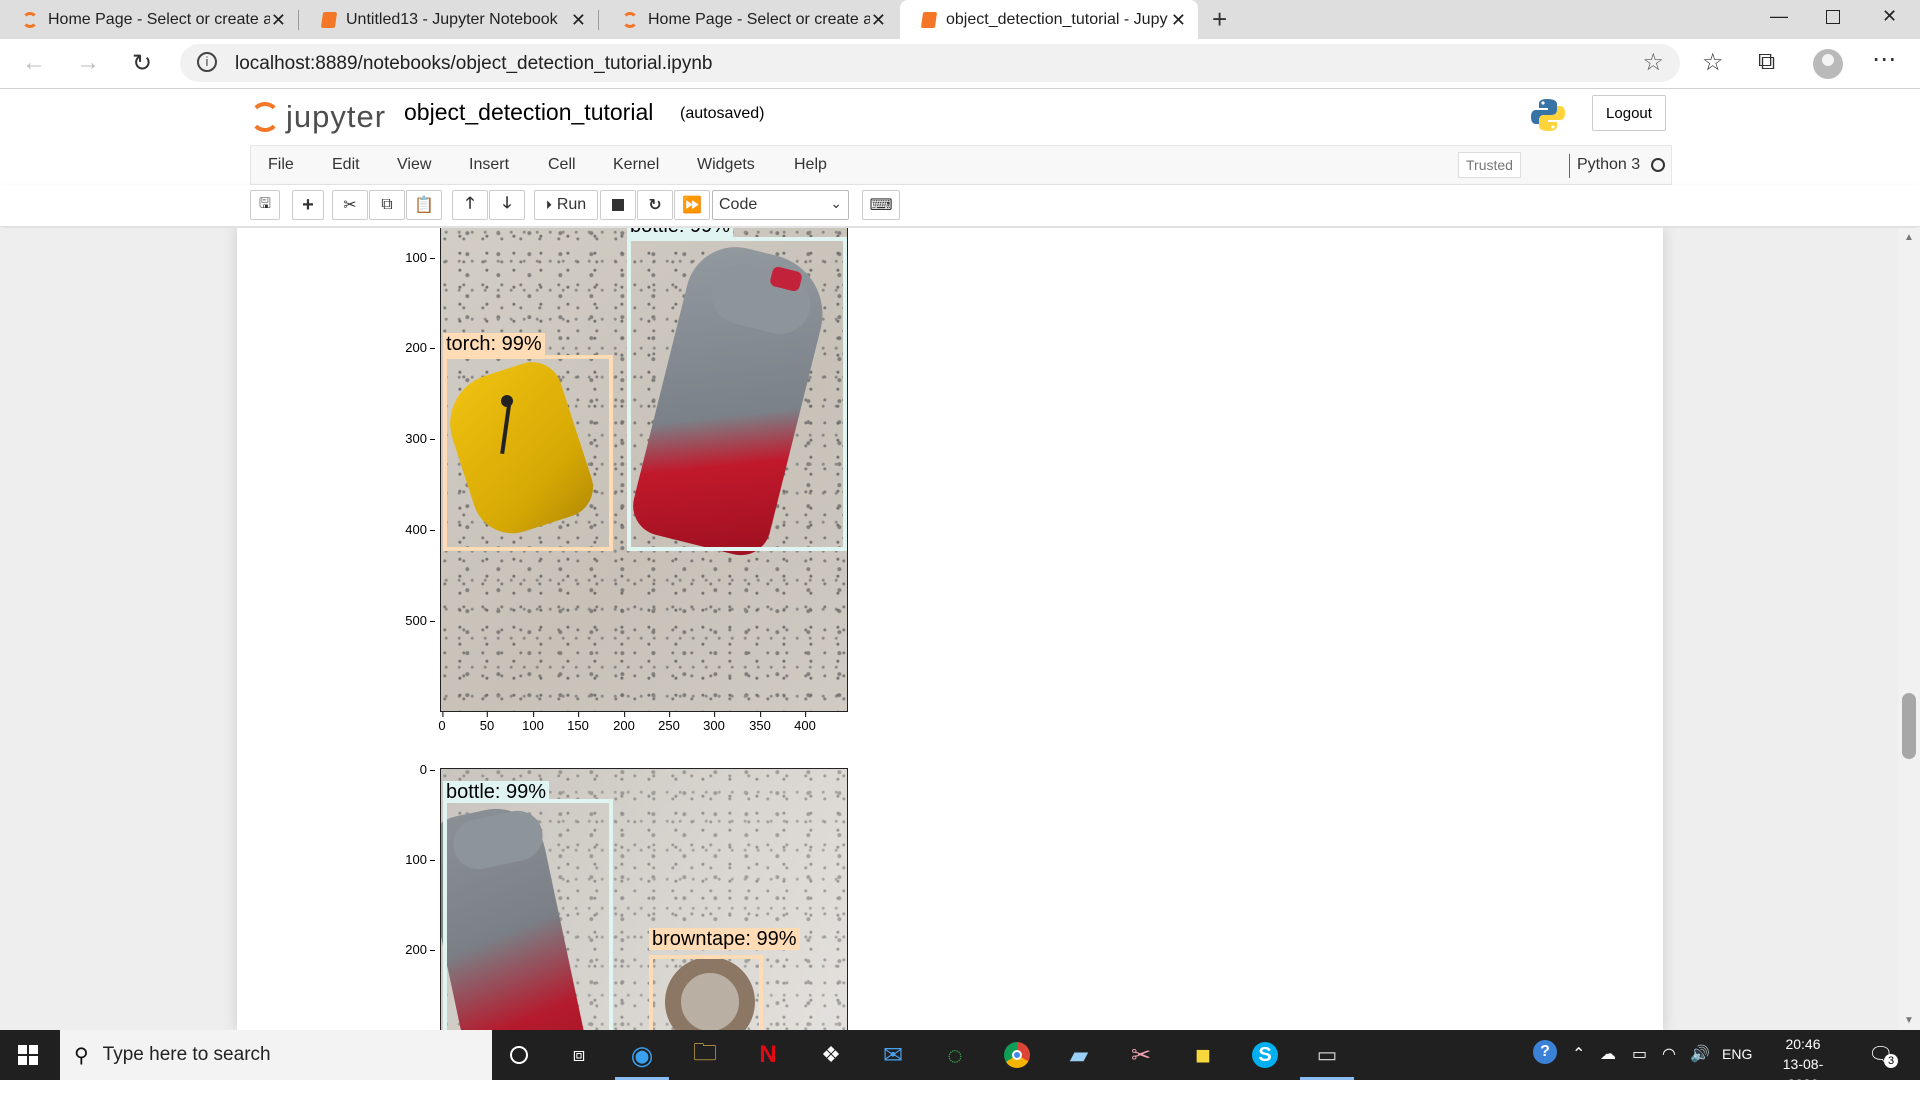  Describe the element at coordinates (142, 63) in the screenshot. I see `refresh-icon: ↻` at that location.